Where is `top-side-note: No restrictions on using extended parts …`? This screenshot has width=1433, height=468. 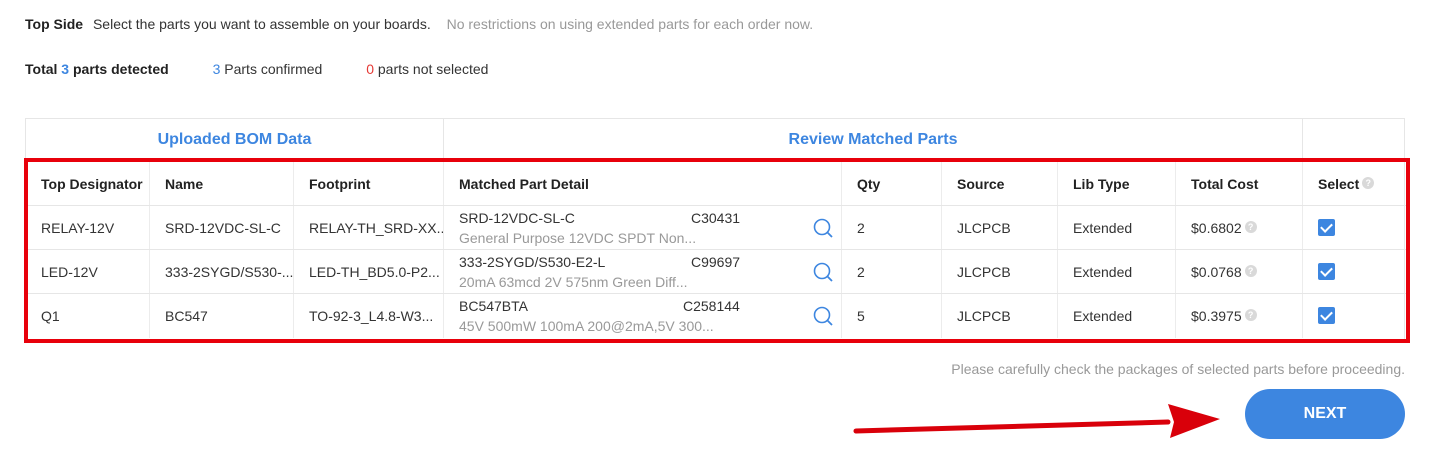 top-side-note: No restrictions on using extended parts … is located at coordinates (630, 24).